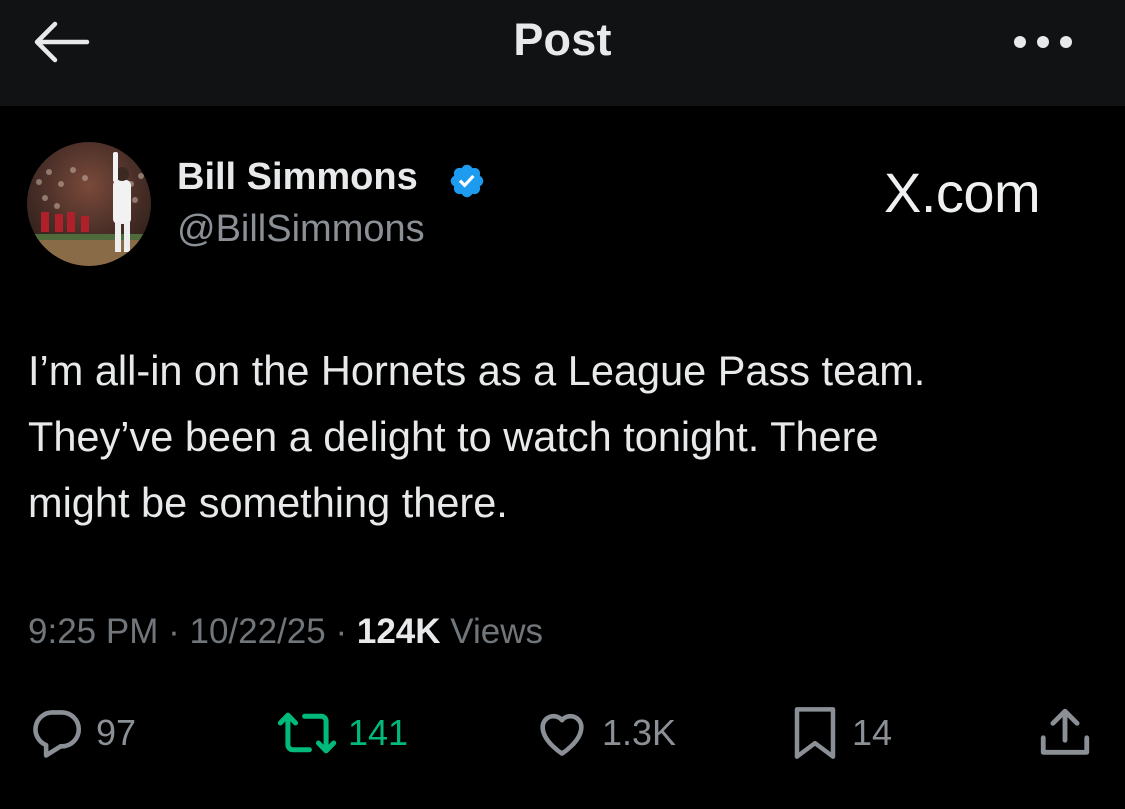 This screenshot has height=809, width=1125. What do you see at coordinates (467, 181) in the screenshot?
I see `verified-badge-icon` at bounding box center [467, 181].